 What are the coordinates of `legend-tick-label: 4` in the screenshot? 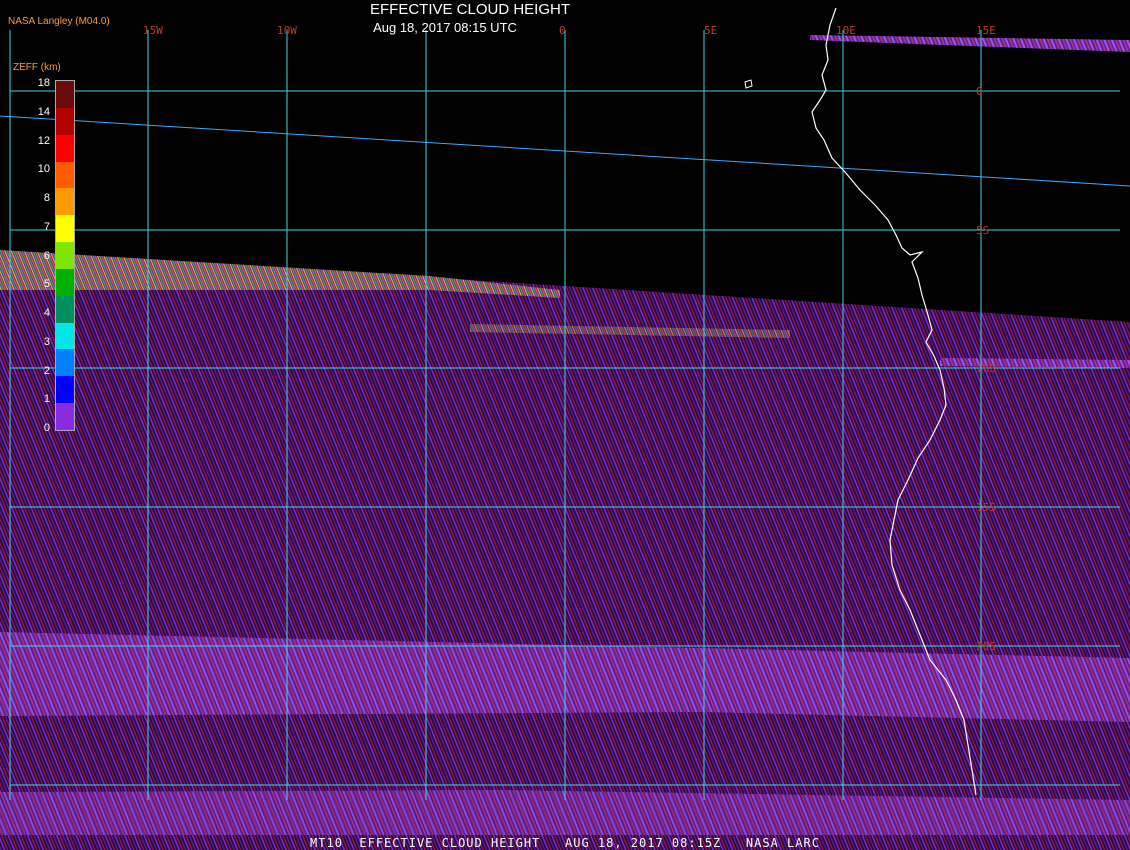 It's located at (46, 313).